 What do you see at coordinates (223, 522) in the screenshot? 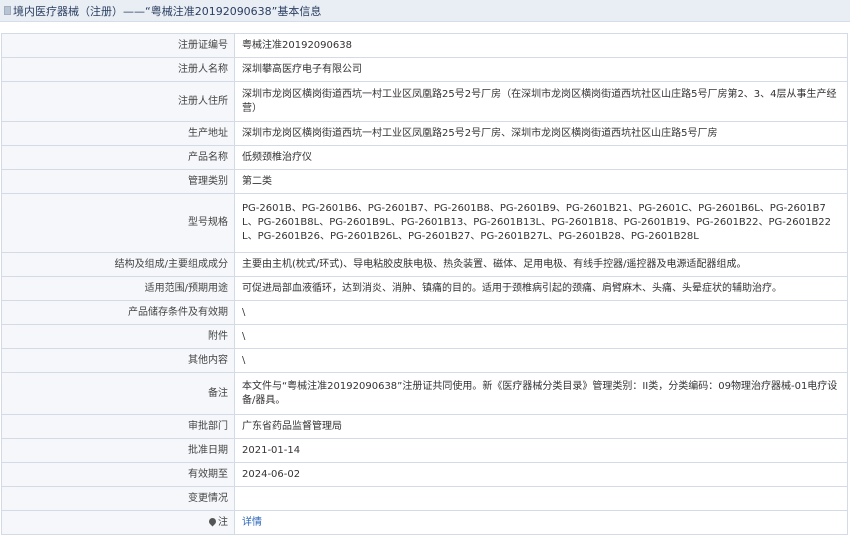
I see `note-label-text: 注` at bounding box center [223, 522].